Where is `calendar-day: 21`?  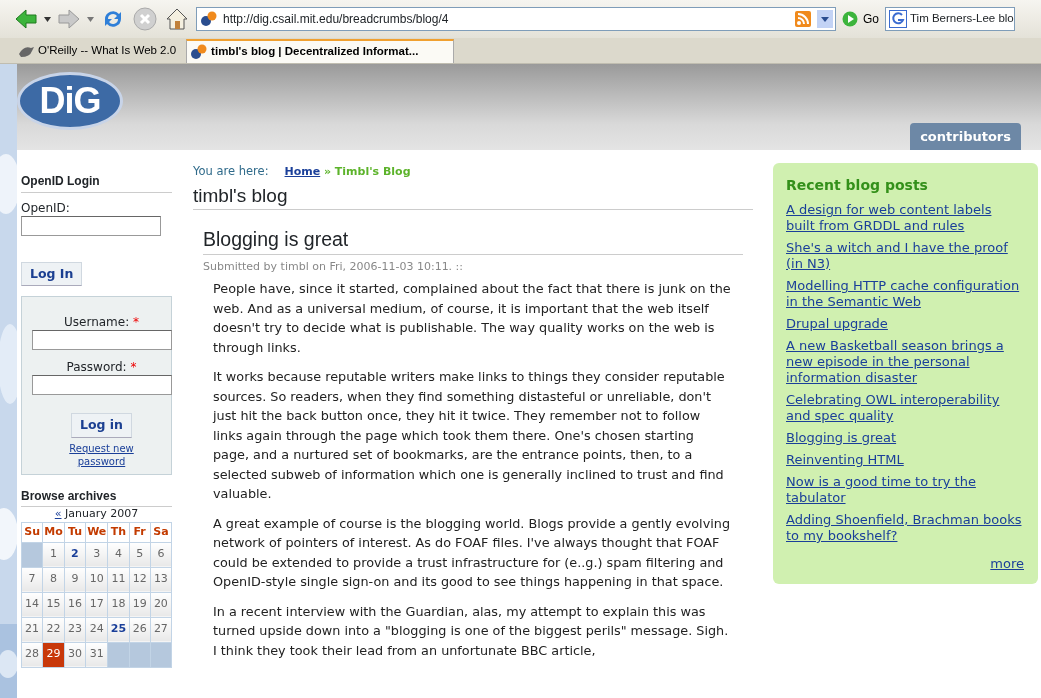 calendar-day: 21 is located at coordinates (32, 630).